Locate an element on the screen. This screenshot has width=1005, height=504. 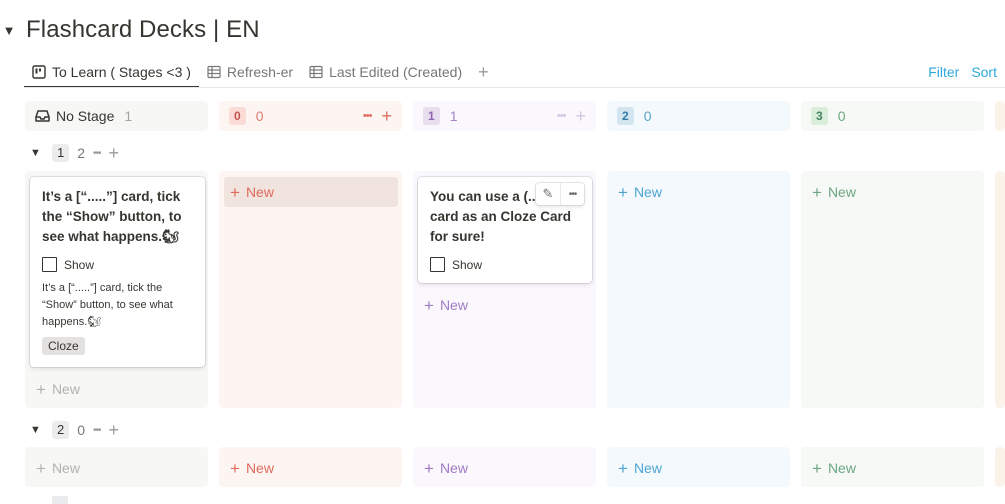
group-header-2: ▼ 2 0 ••• + is located at coordinates (74, 430).